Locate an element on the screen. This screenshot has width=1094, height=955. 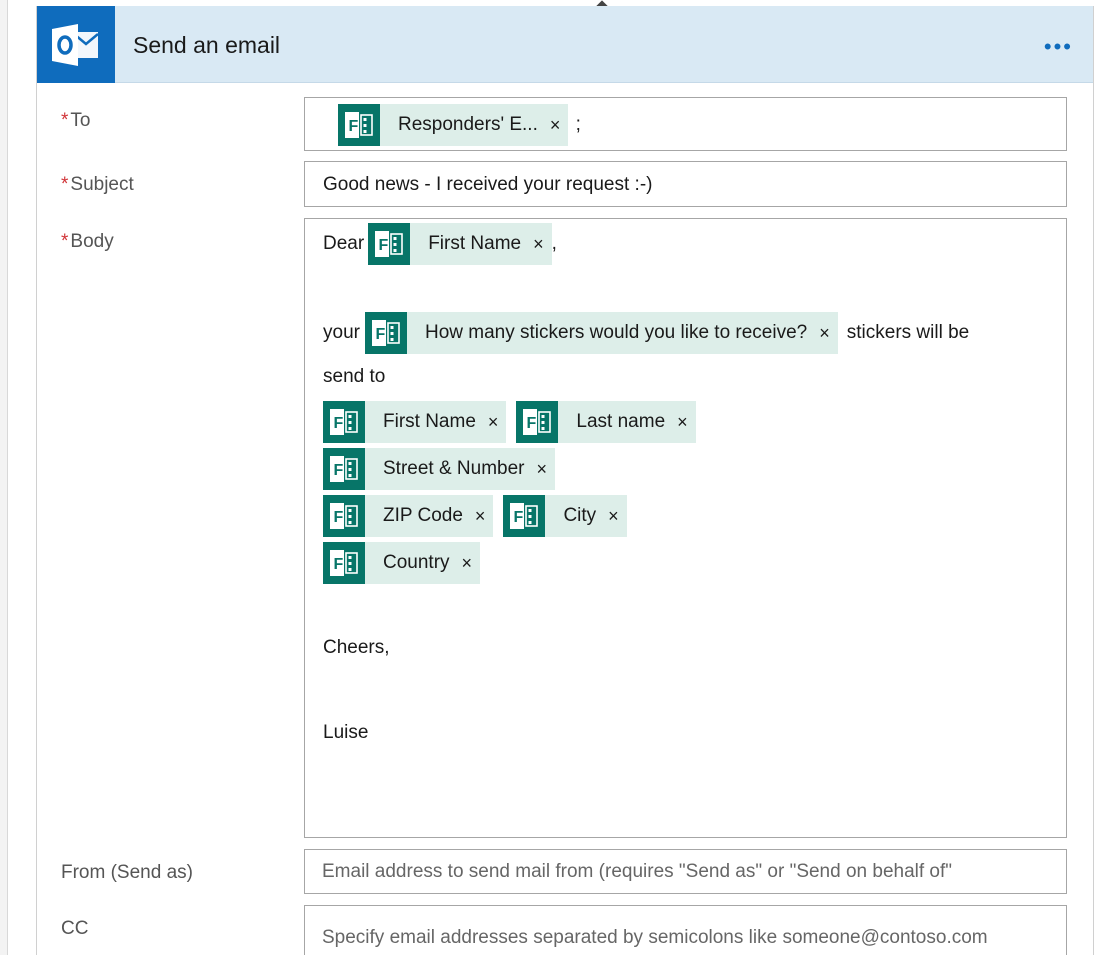
cc-label: CC is located at coordinates (75, 928).